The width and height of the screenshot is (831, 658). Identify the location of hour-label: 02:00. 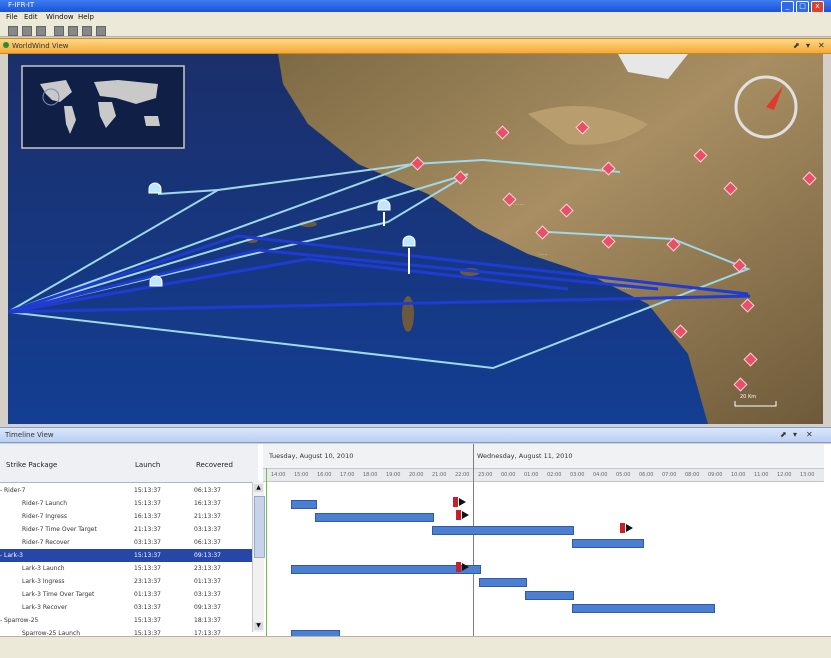
(554, 475).